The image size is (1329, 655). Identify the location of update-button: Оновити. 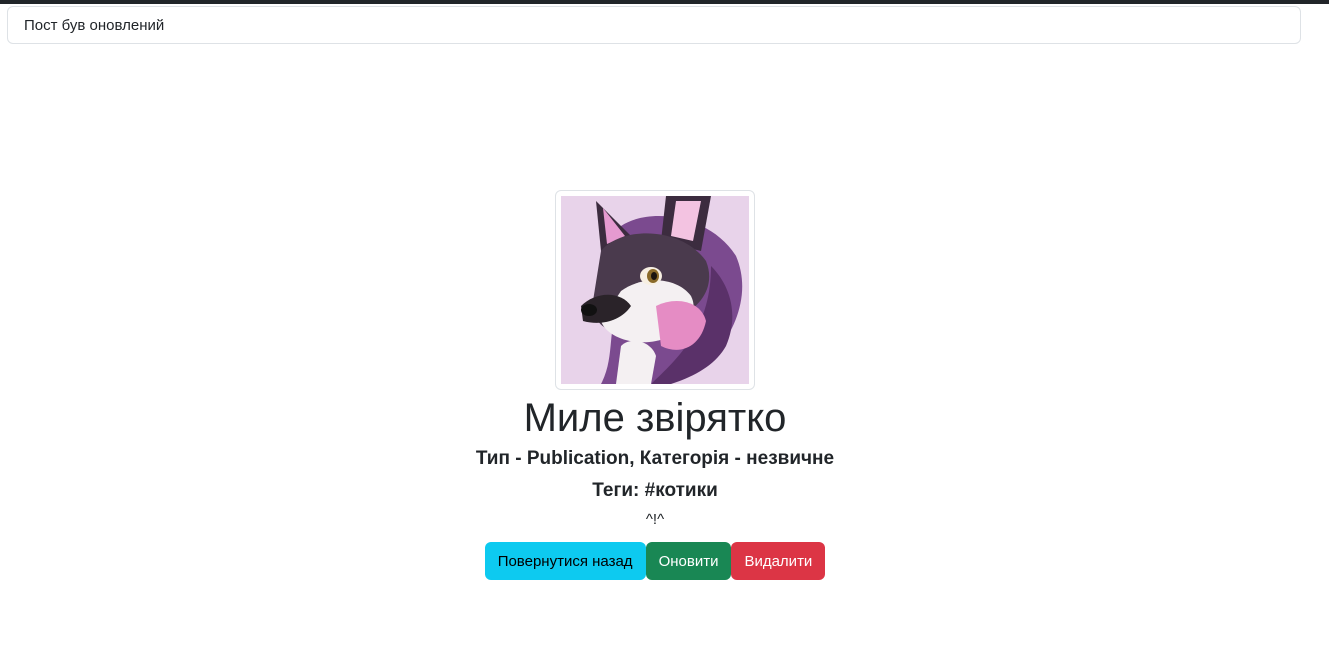
(688, 561).